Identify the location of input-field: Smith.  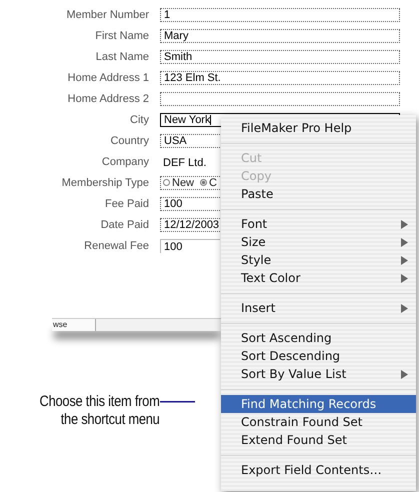
(280, 57).